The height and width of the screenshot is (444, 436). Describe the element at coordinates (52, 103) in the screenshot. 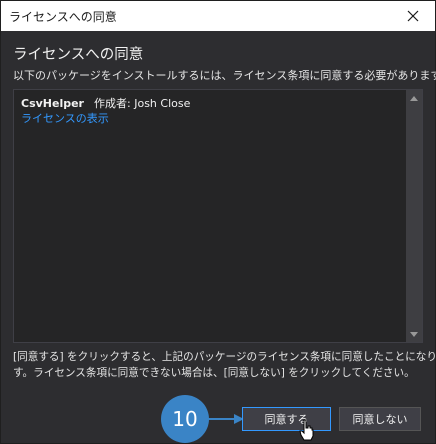

I see `package-name: CsvHelper` at that location.